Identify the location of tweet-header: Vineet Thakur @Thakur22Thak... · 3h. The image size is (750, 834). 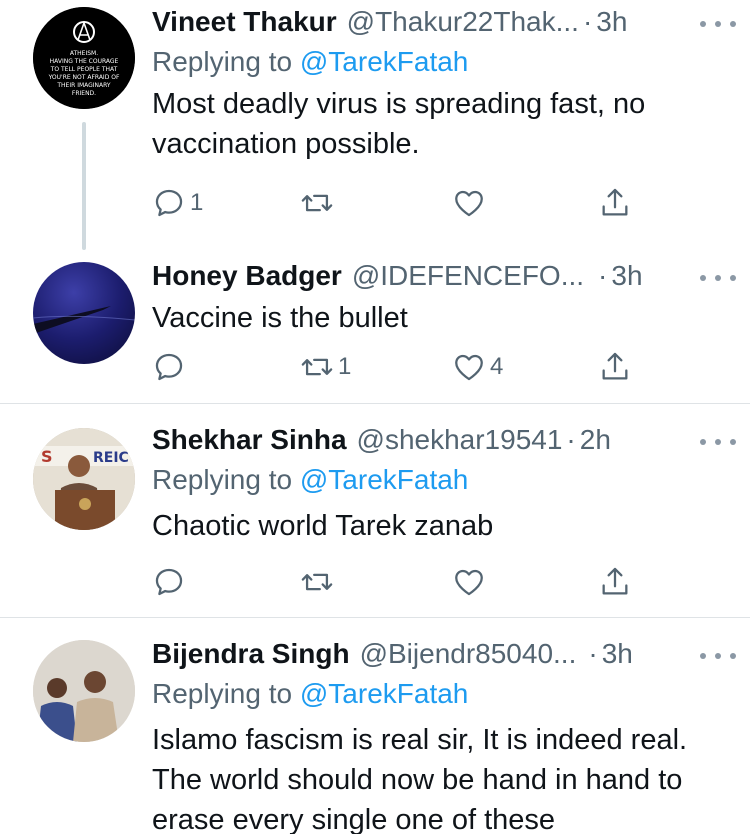
(441, 22).